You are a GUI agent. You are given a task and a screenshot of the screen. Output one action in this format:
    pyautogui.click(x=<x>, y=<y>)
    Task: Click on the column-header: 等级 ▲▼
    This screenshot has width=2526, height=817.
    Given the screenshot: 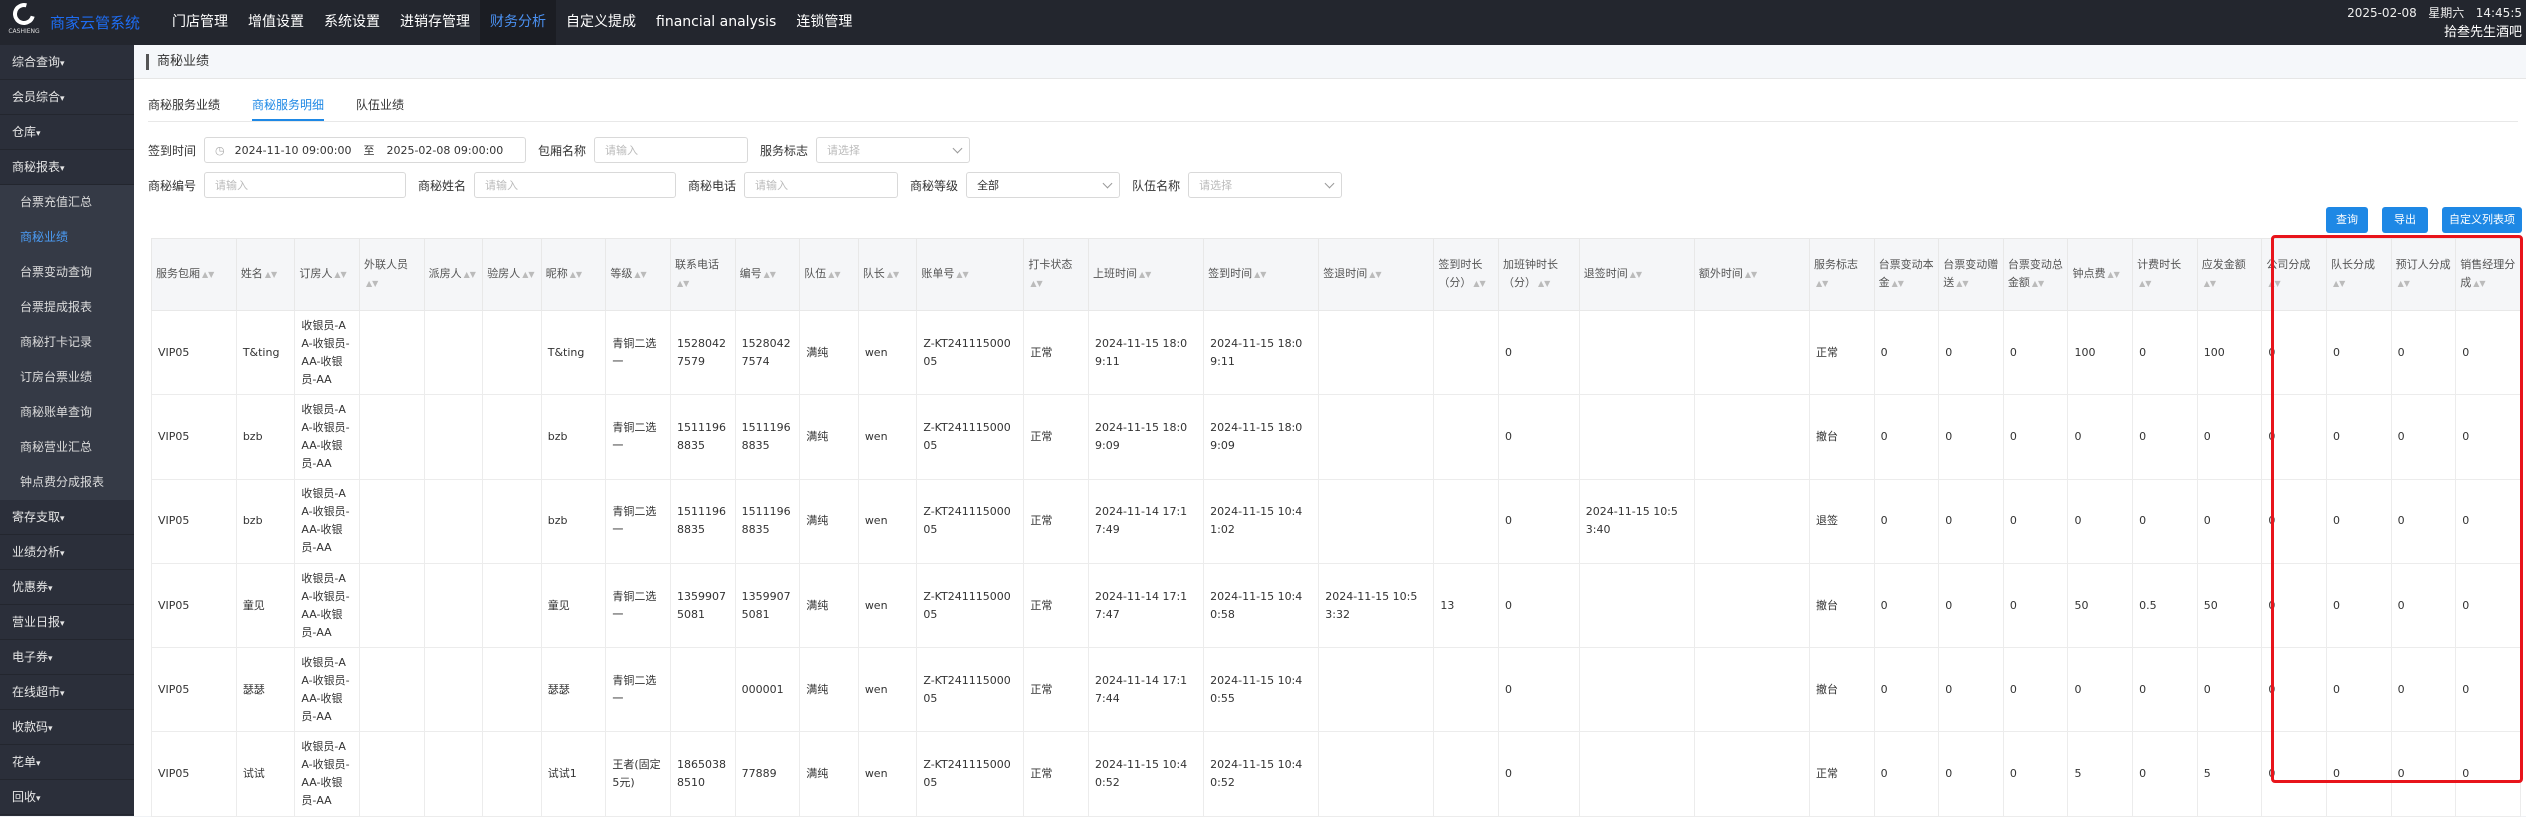 What is the action you would take?
    pyautogui.click(x=638, y=274)
    